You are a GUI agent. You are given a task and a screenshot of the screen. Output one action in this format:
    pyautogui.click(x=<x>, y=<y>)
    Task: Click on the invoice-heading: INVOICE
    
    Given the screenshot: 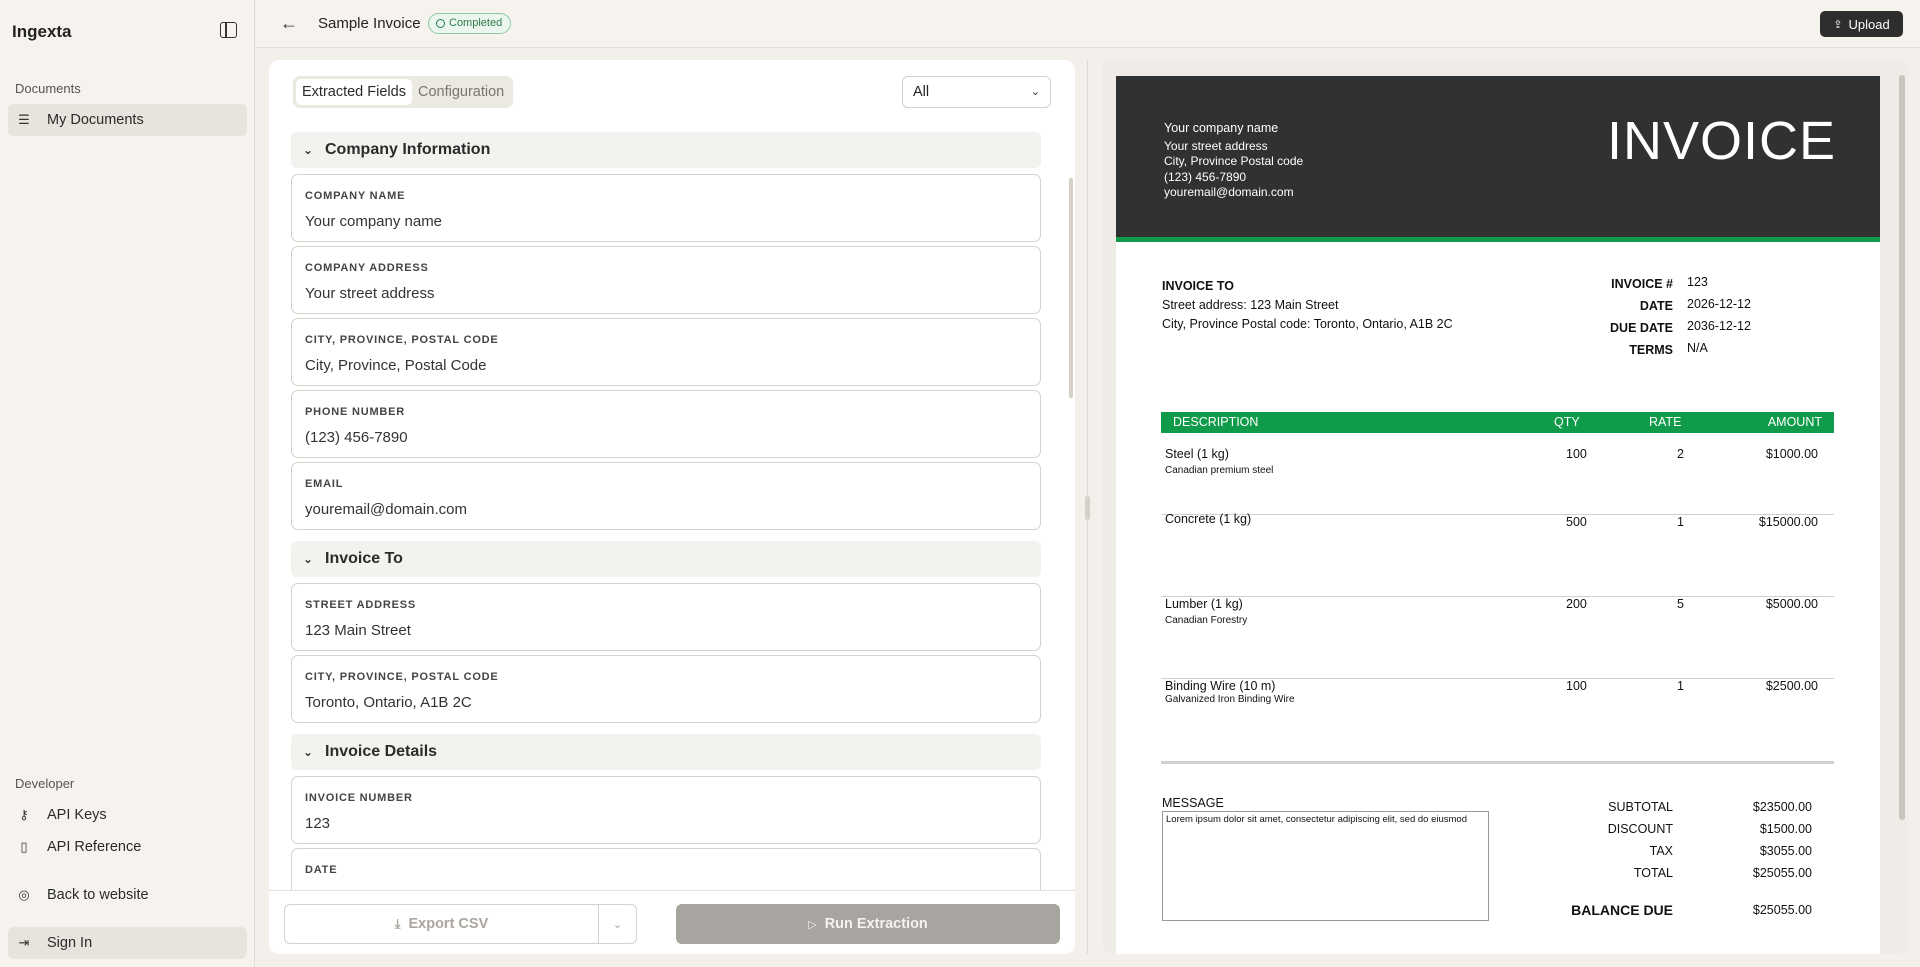 What is the action you would take?
    pyautogui.click(x=1721, y=141)
    